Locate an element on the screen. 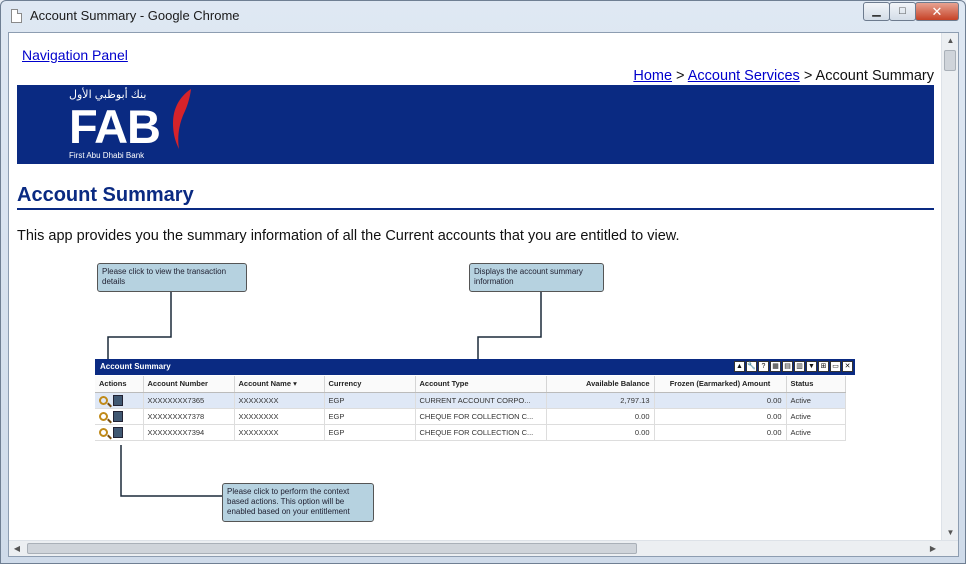 Image resolution: width=966 pixels, height=564 pixels. widget-title: Account Summary is located at coordinates (135, 366).